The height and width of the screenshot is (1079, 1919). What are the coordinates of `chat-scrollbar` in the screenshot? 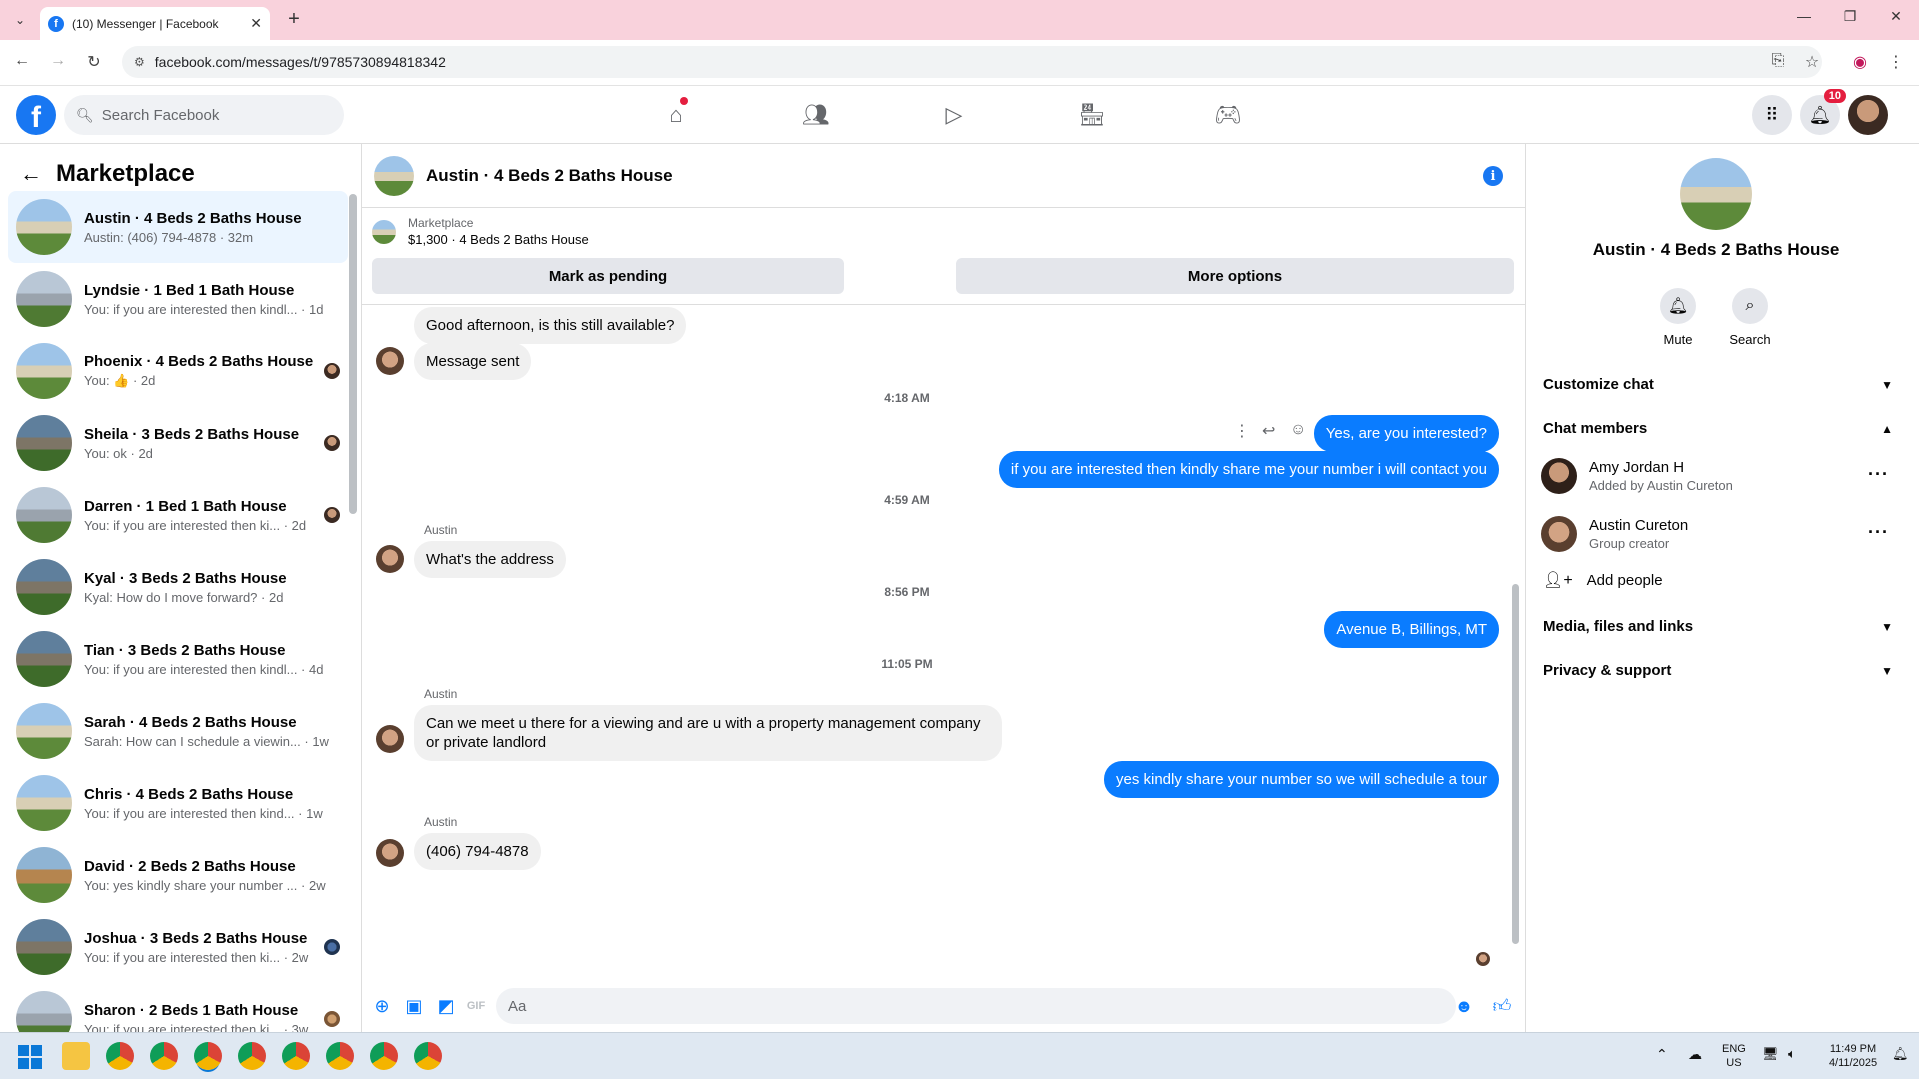 It's located at (1515, 764).